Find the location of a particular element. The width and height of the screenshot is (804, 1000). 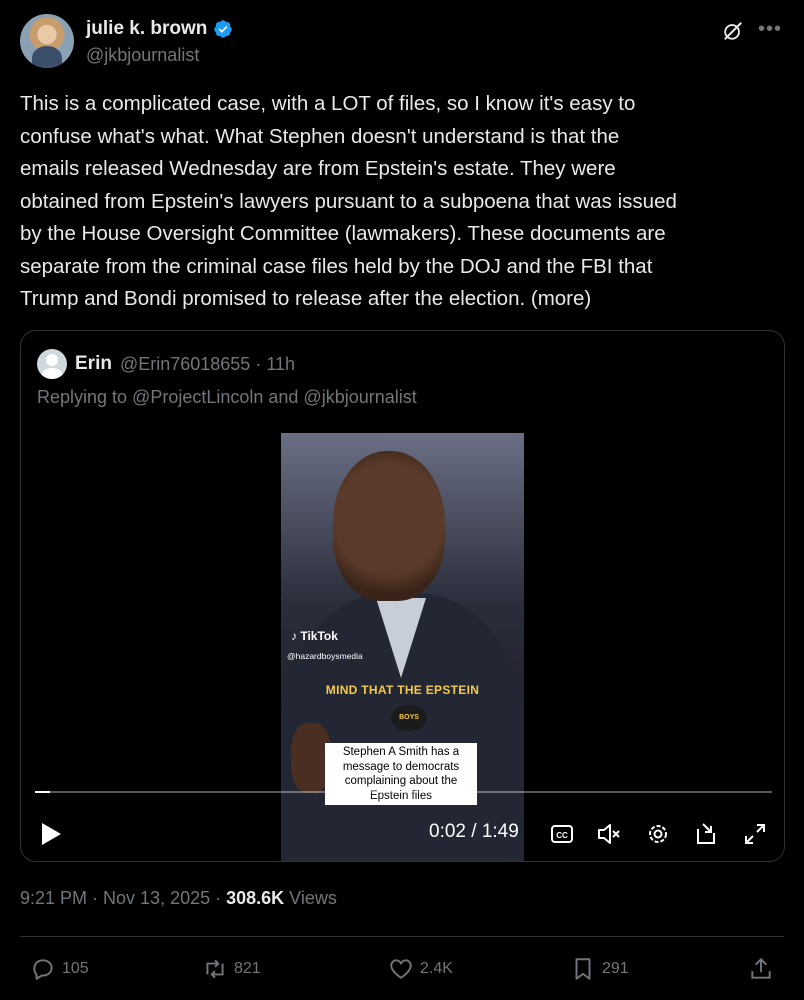

share-icon is located at coordinates (761, 968).